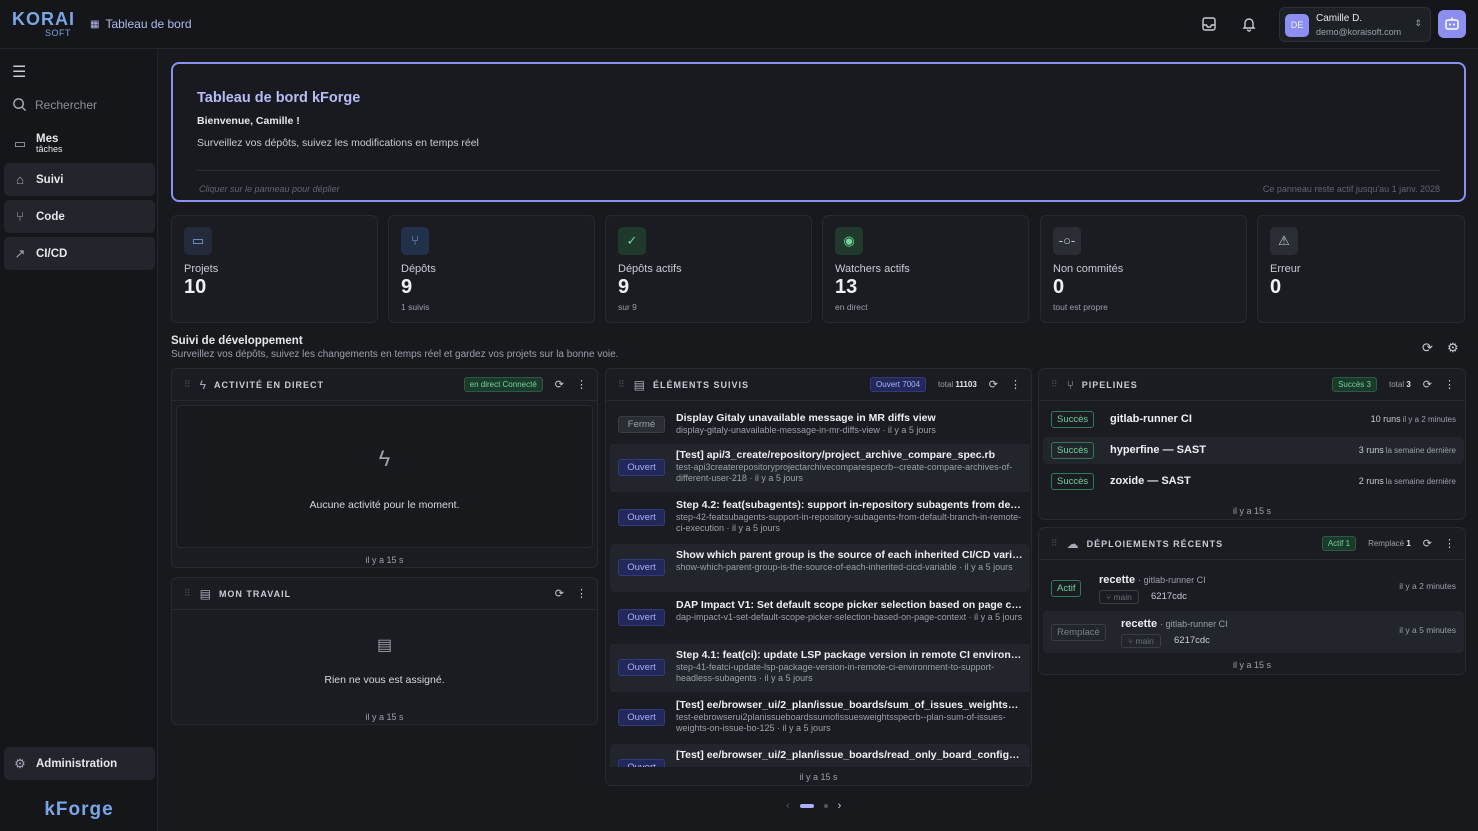 This screenshot has width=1478, height=831. Describe the element at coordinates (54, 104) in the screenshot. I see `search-input: Rechercher` at that location.